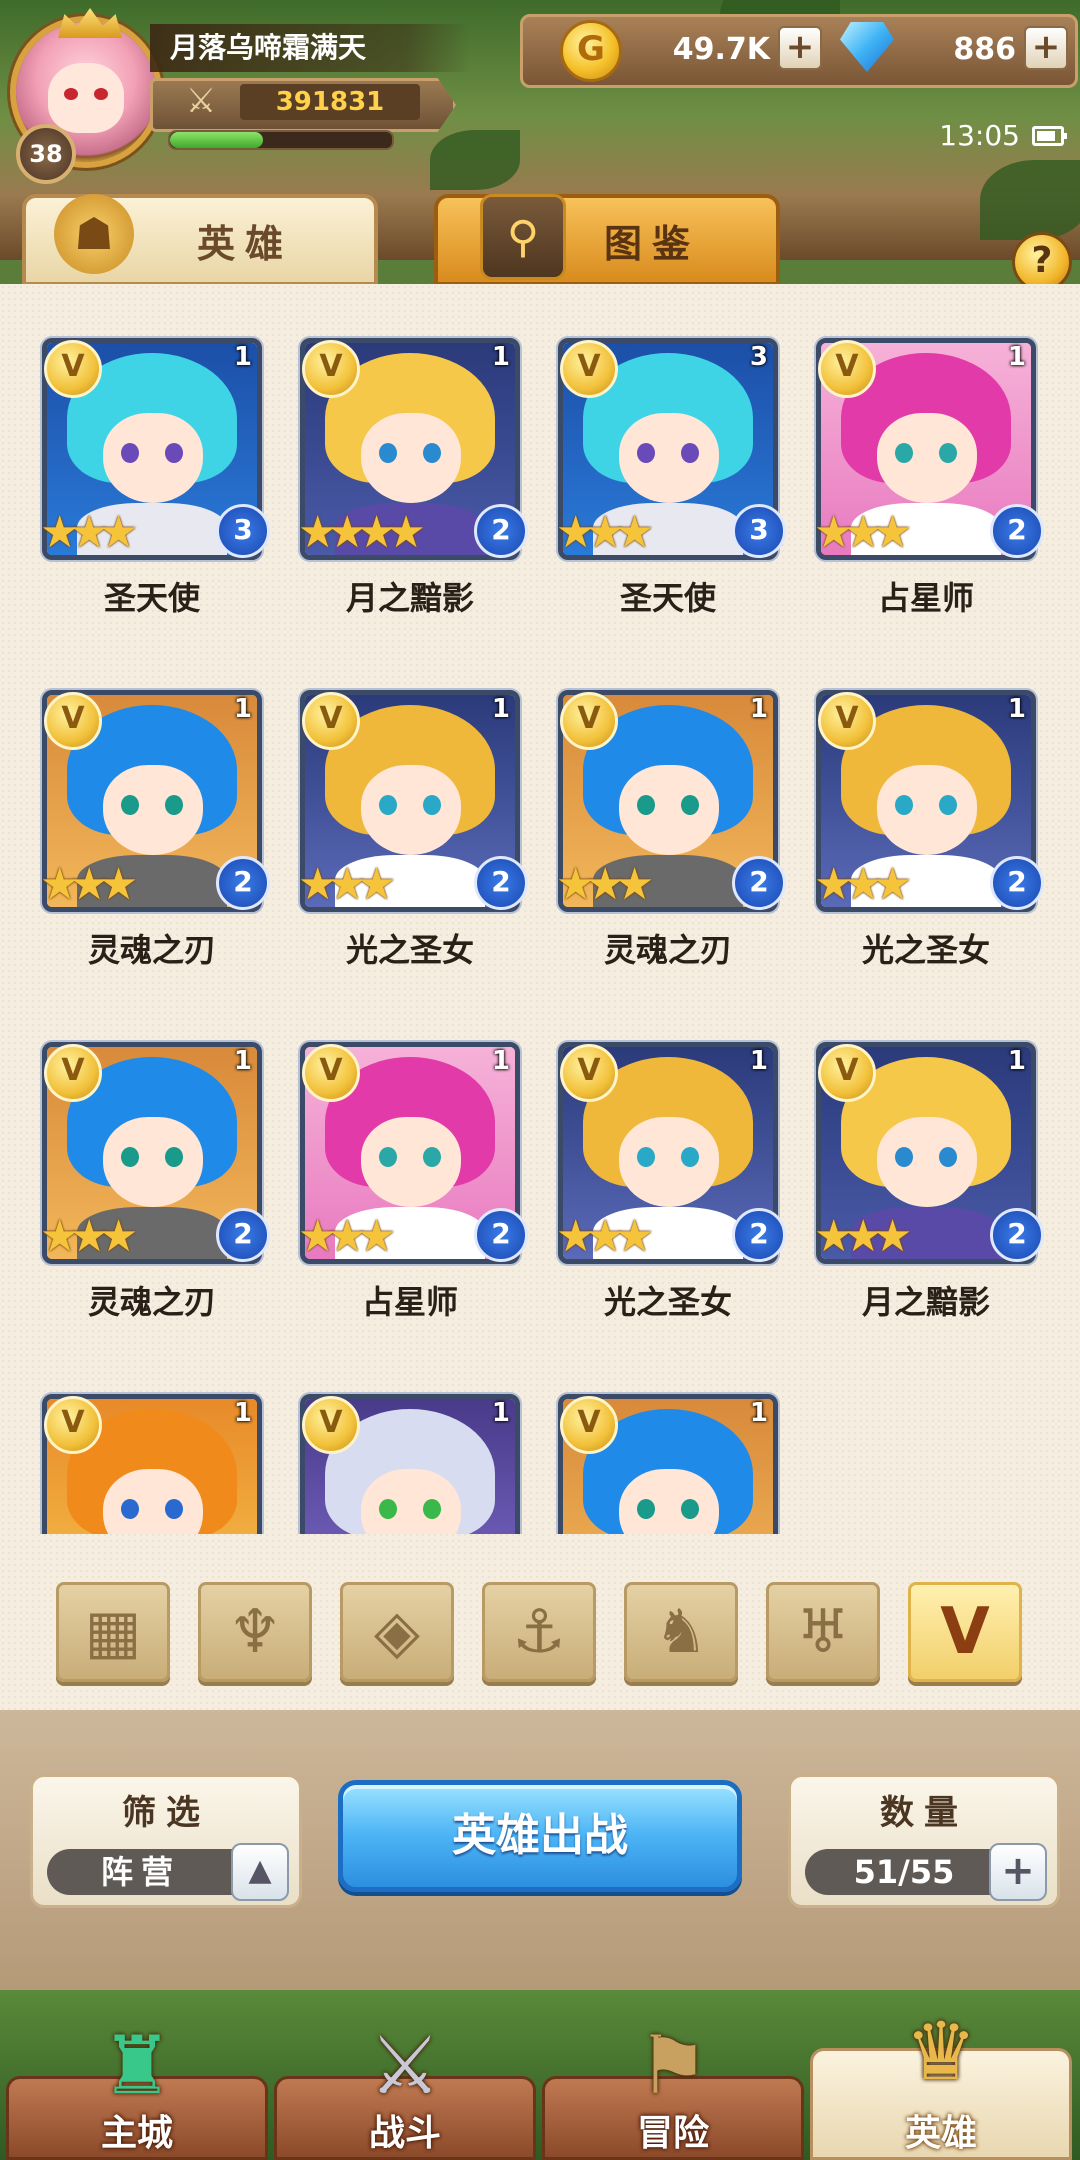 The image size is (1080, 2160). Describe the element at coordinates (671, 449) in the screenshot. I see `hero-card: V 3 ★★★ 3` at that location.